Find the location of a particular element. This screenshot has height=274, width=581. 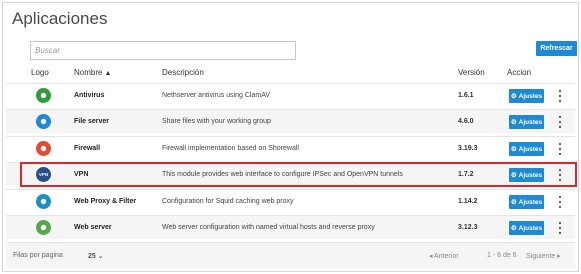

app-name: VPN is located at coordinates (81, 174).